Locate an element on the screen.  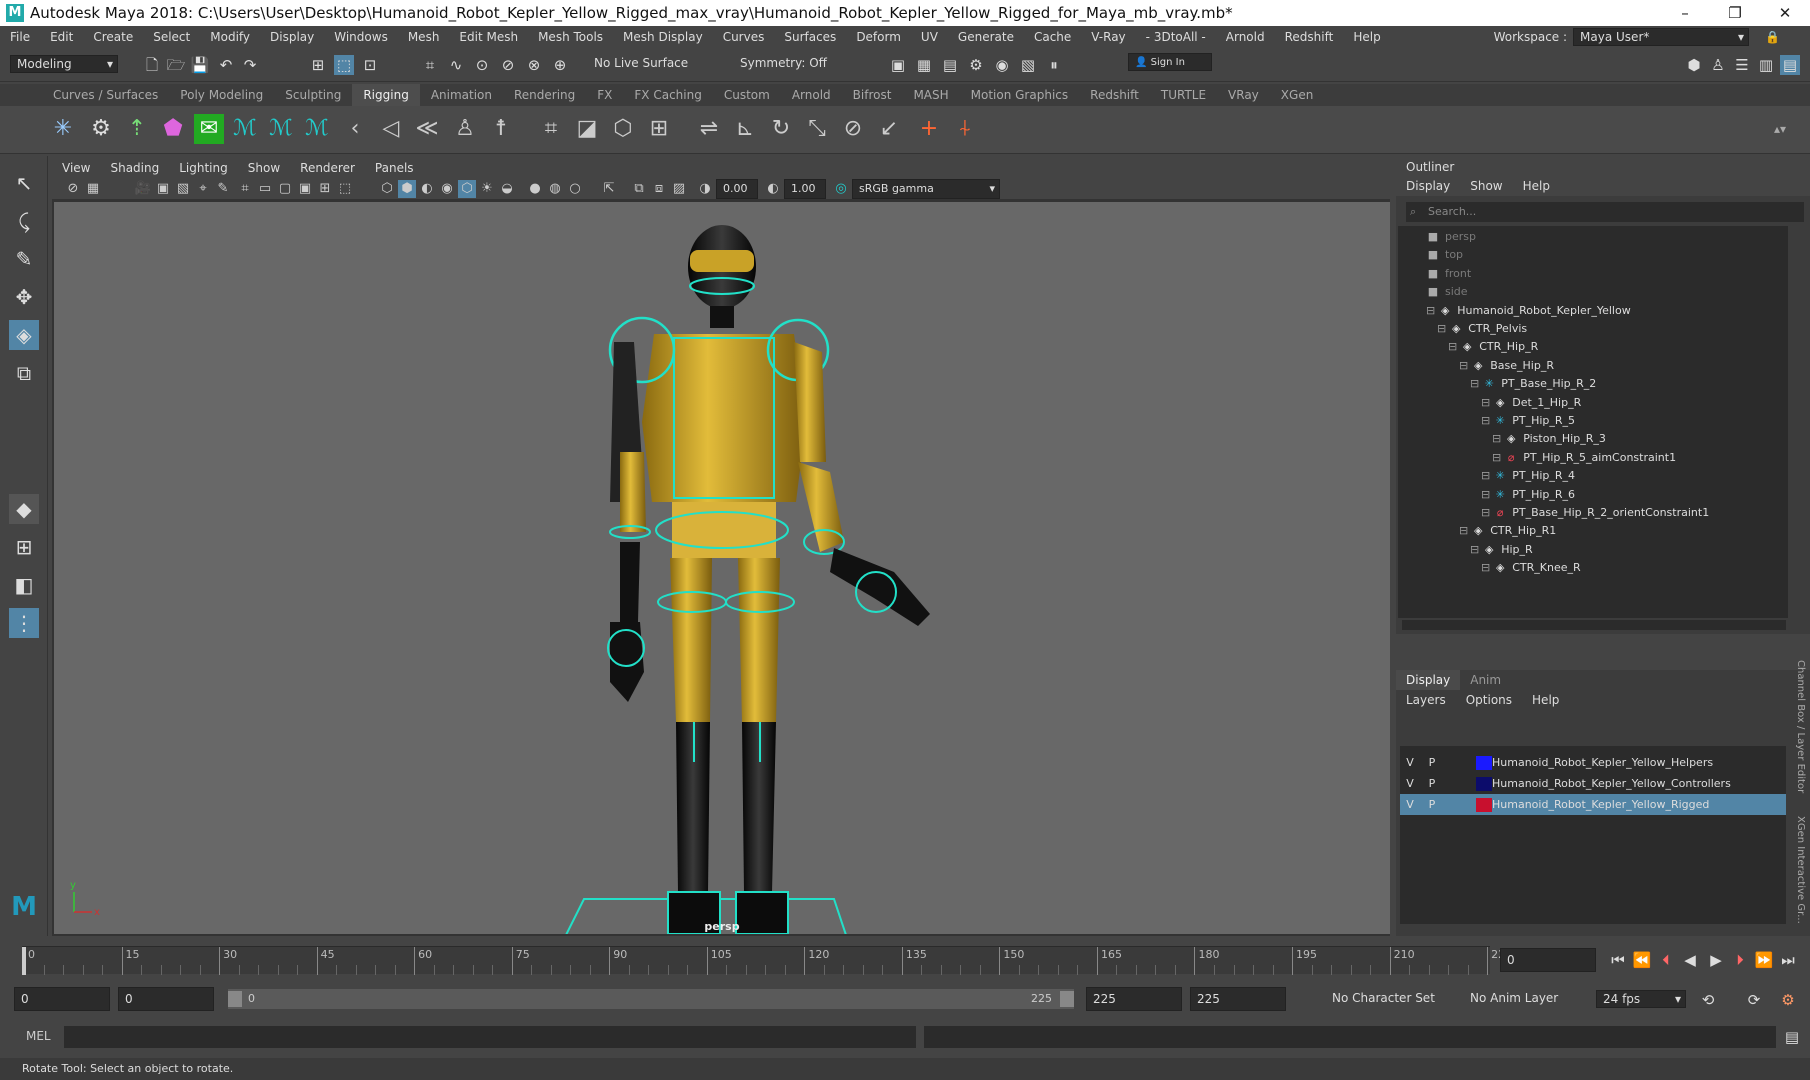
shelf-tab-redshift: Redshift is located at coordinates (1114, 95).